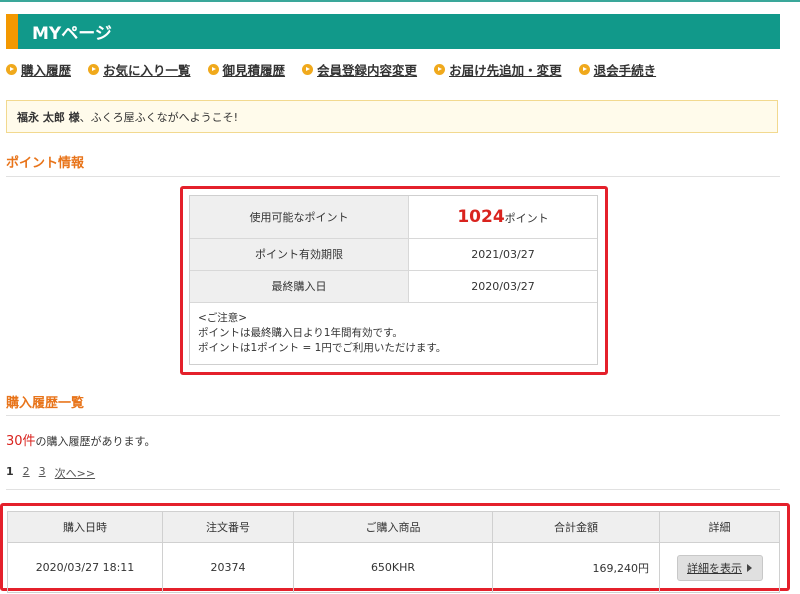 The height and width of the screenshot is (594, 800). What do you see at coordinates (300, 332) in the screenshot?
I see `notes-line: ポイントは最終購入日より1年間有効です。` at bounding box center [300, 332].